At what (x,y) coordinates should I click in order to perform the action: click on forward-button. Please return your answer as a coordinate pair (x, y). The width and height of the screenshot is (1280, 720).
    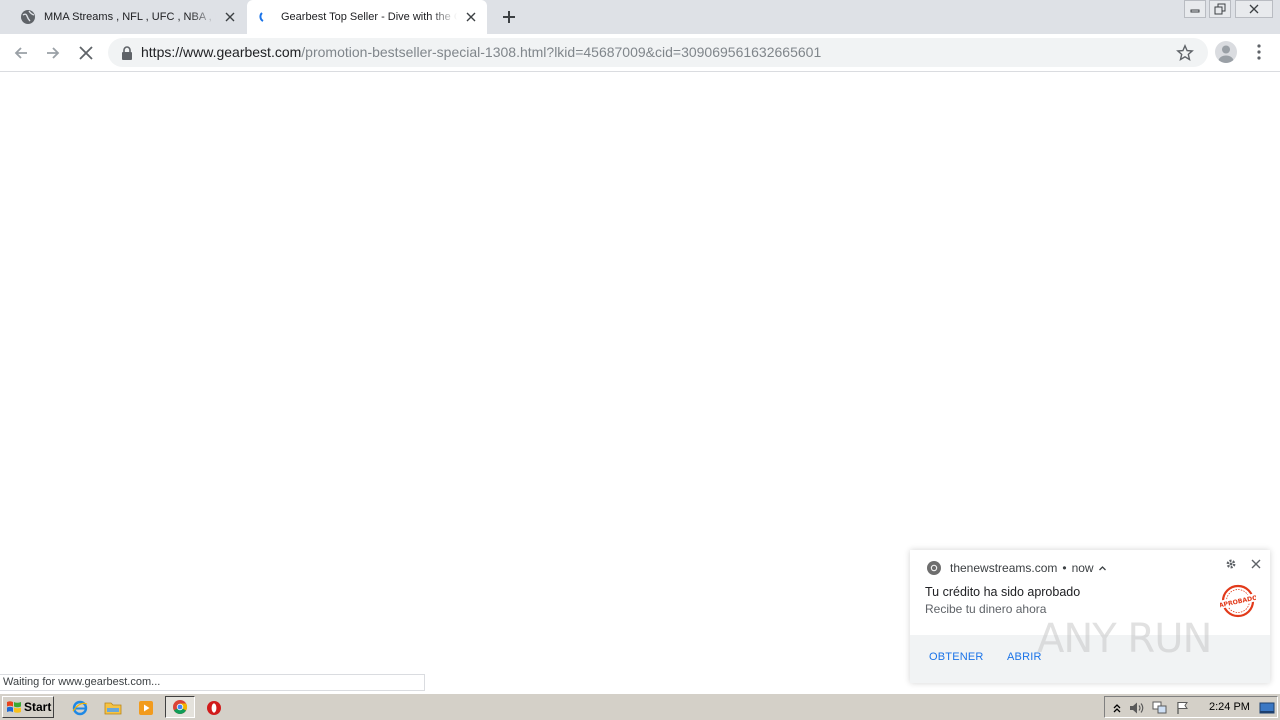
    Looking at the image, I should click on (53, 53).